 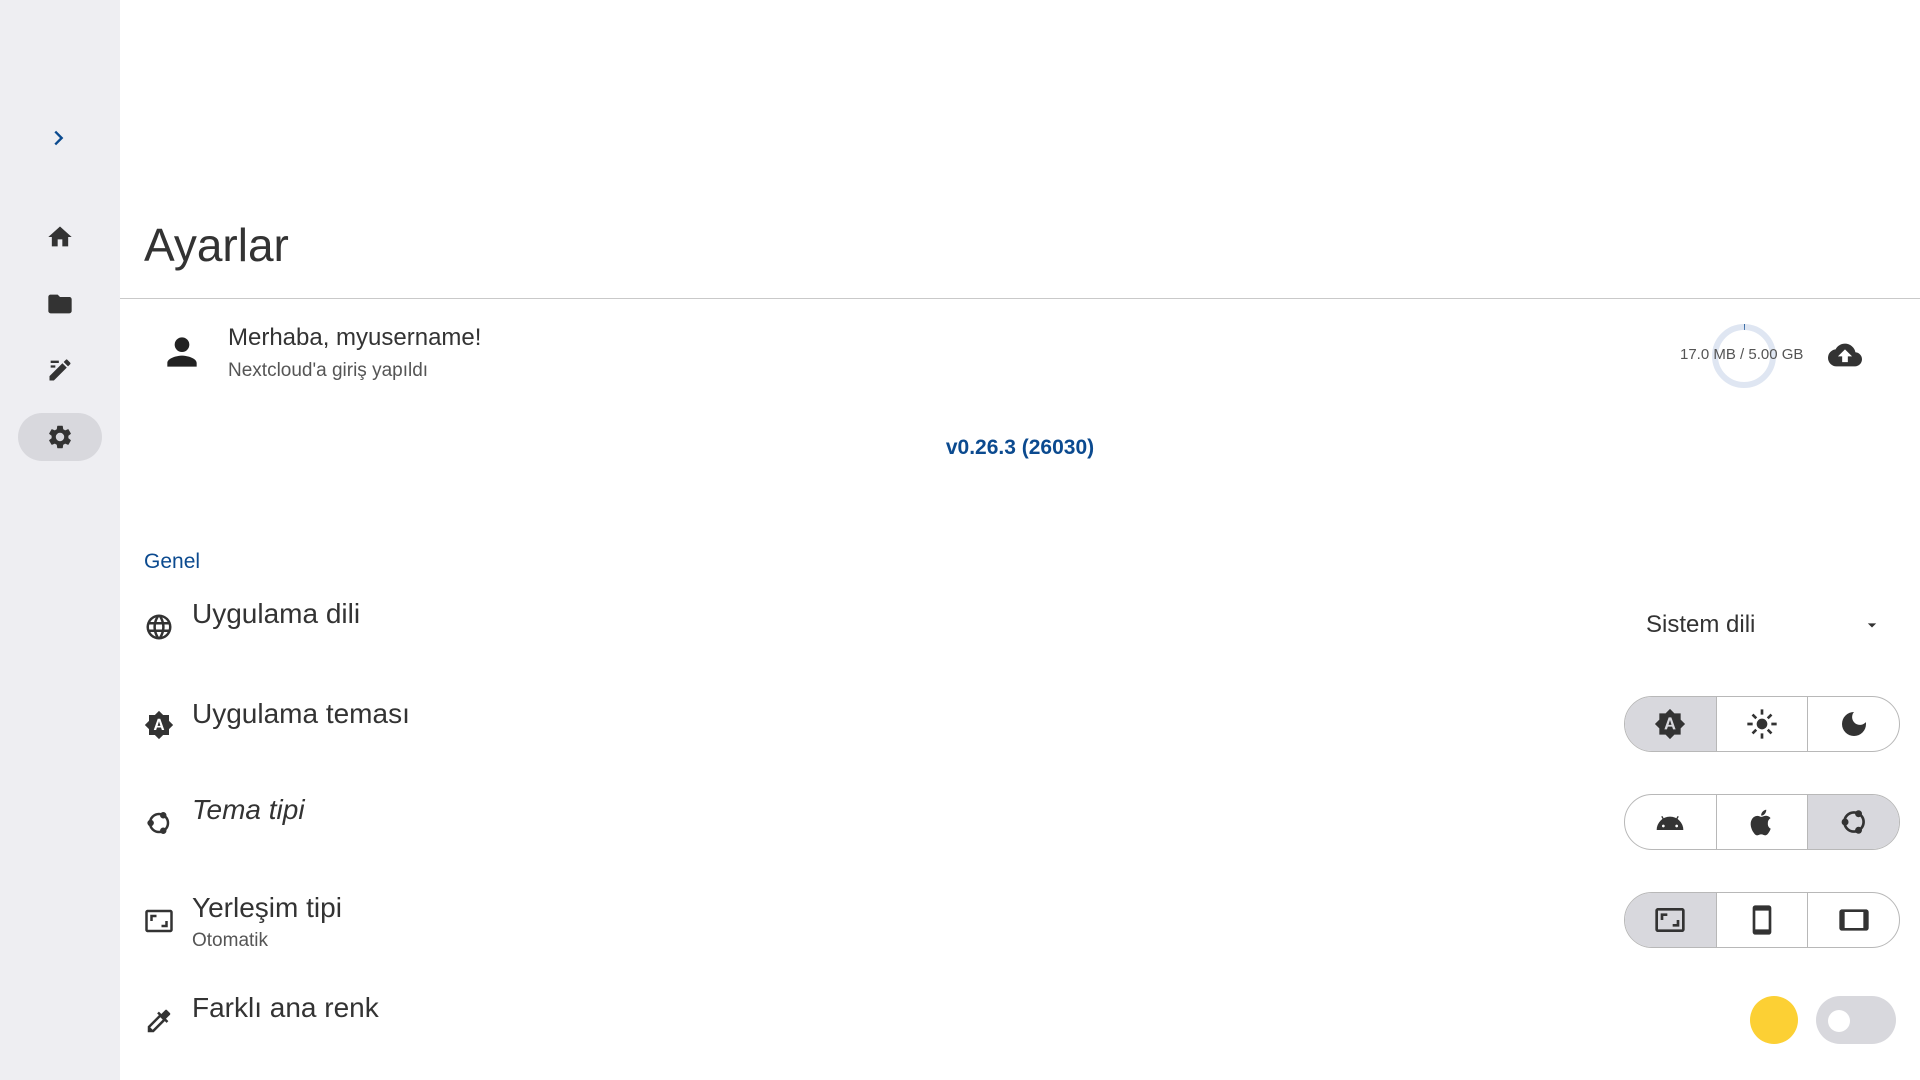 I want to click on theme-type-option-apple, so click(x=1763, y=822).